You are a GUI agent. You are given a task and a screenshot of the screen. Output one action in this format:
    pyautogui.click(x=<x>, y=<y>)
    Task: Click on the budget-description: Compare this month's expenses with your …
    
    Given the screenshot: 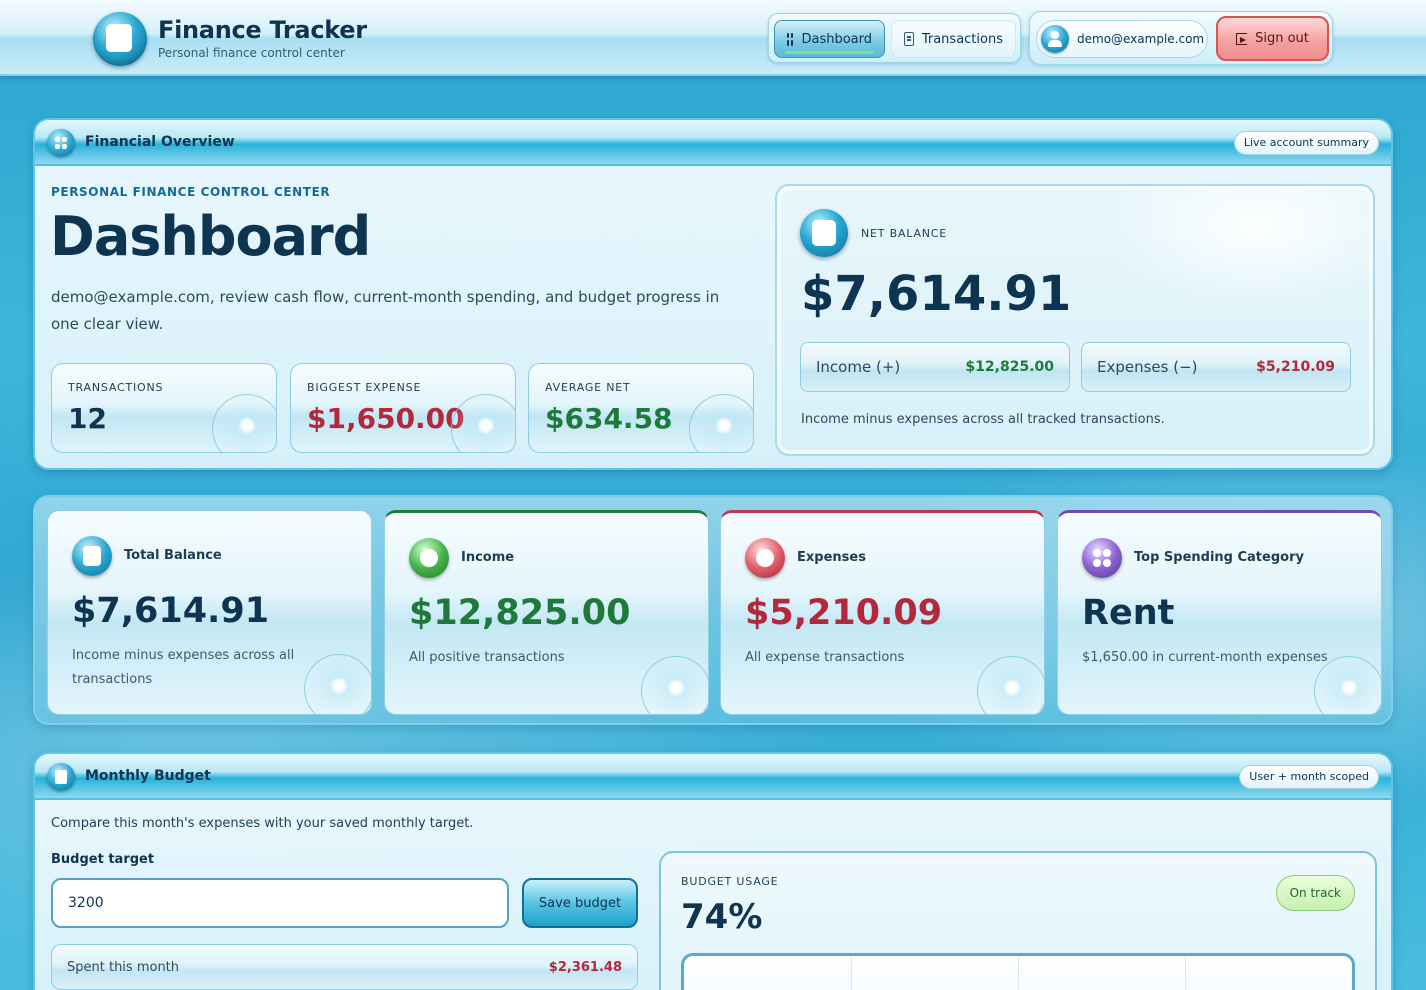 What is the action you would take?
    pyautogui.click(x=262, y=823)
    